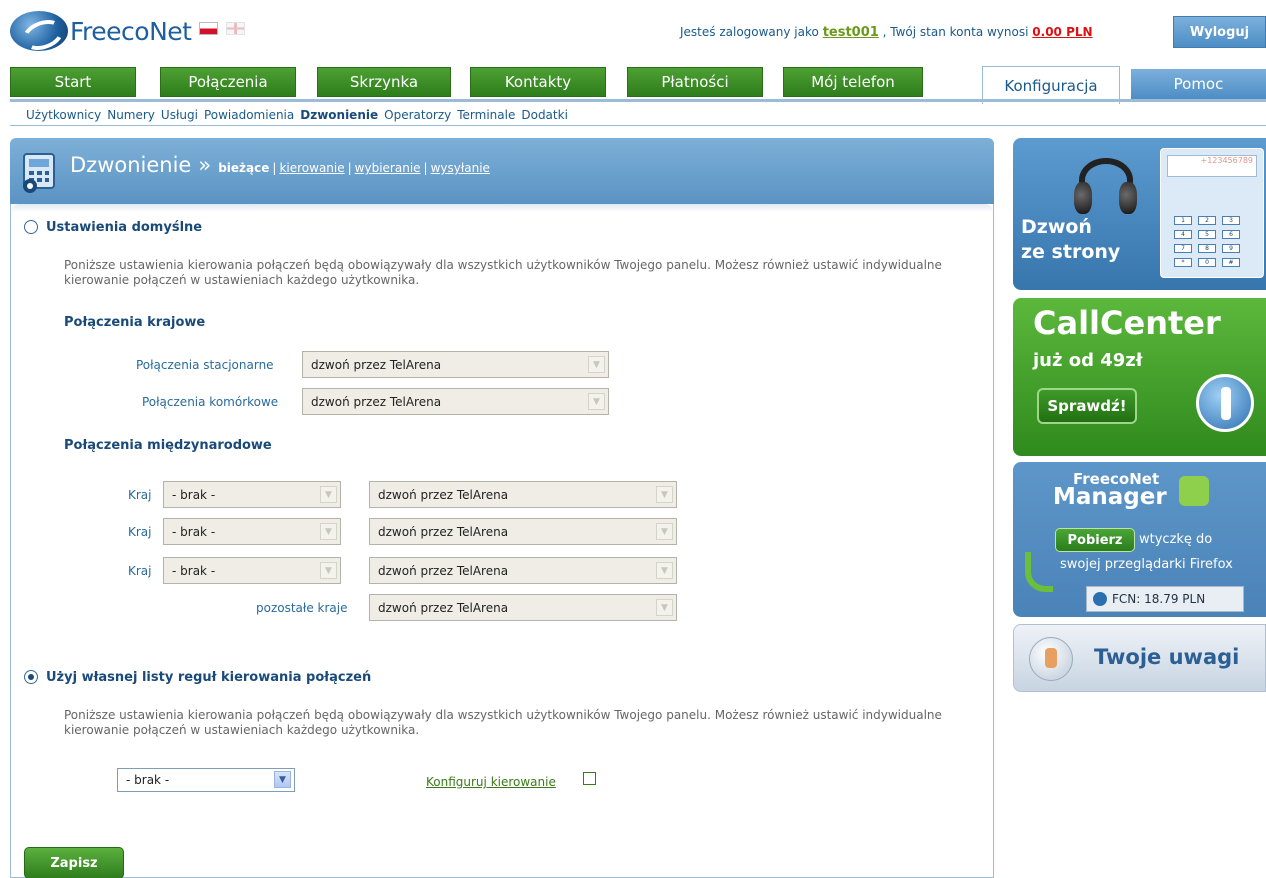 The height and width of the screenshot is (878, 1266). What do you see at coordinates (749, 32) in the screenshot?
I see `login-prefix: Jesteś zalogowany jako` at bounding box center [749, 32].